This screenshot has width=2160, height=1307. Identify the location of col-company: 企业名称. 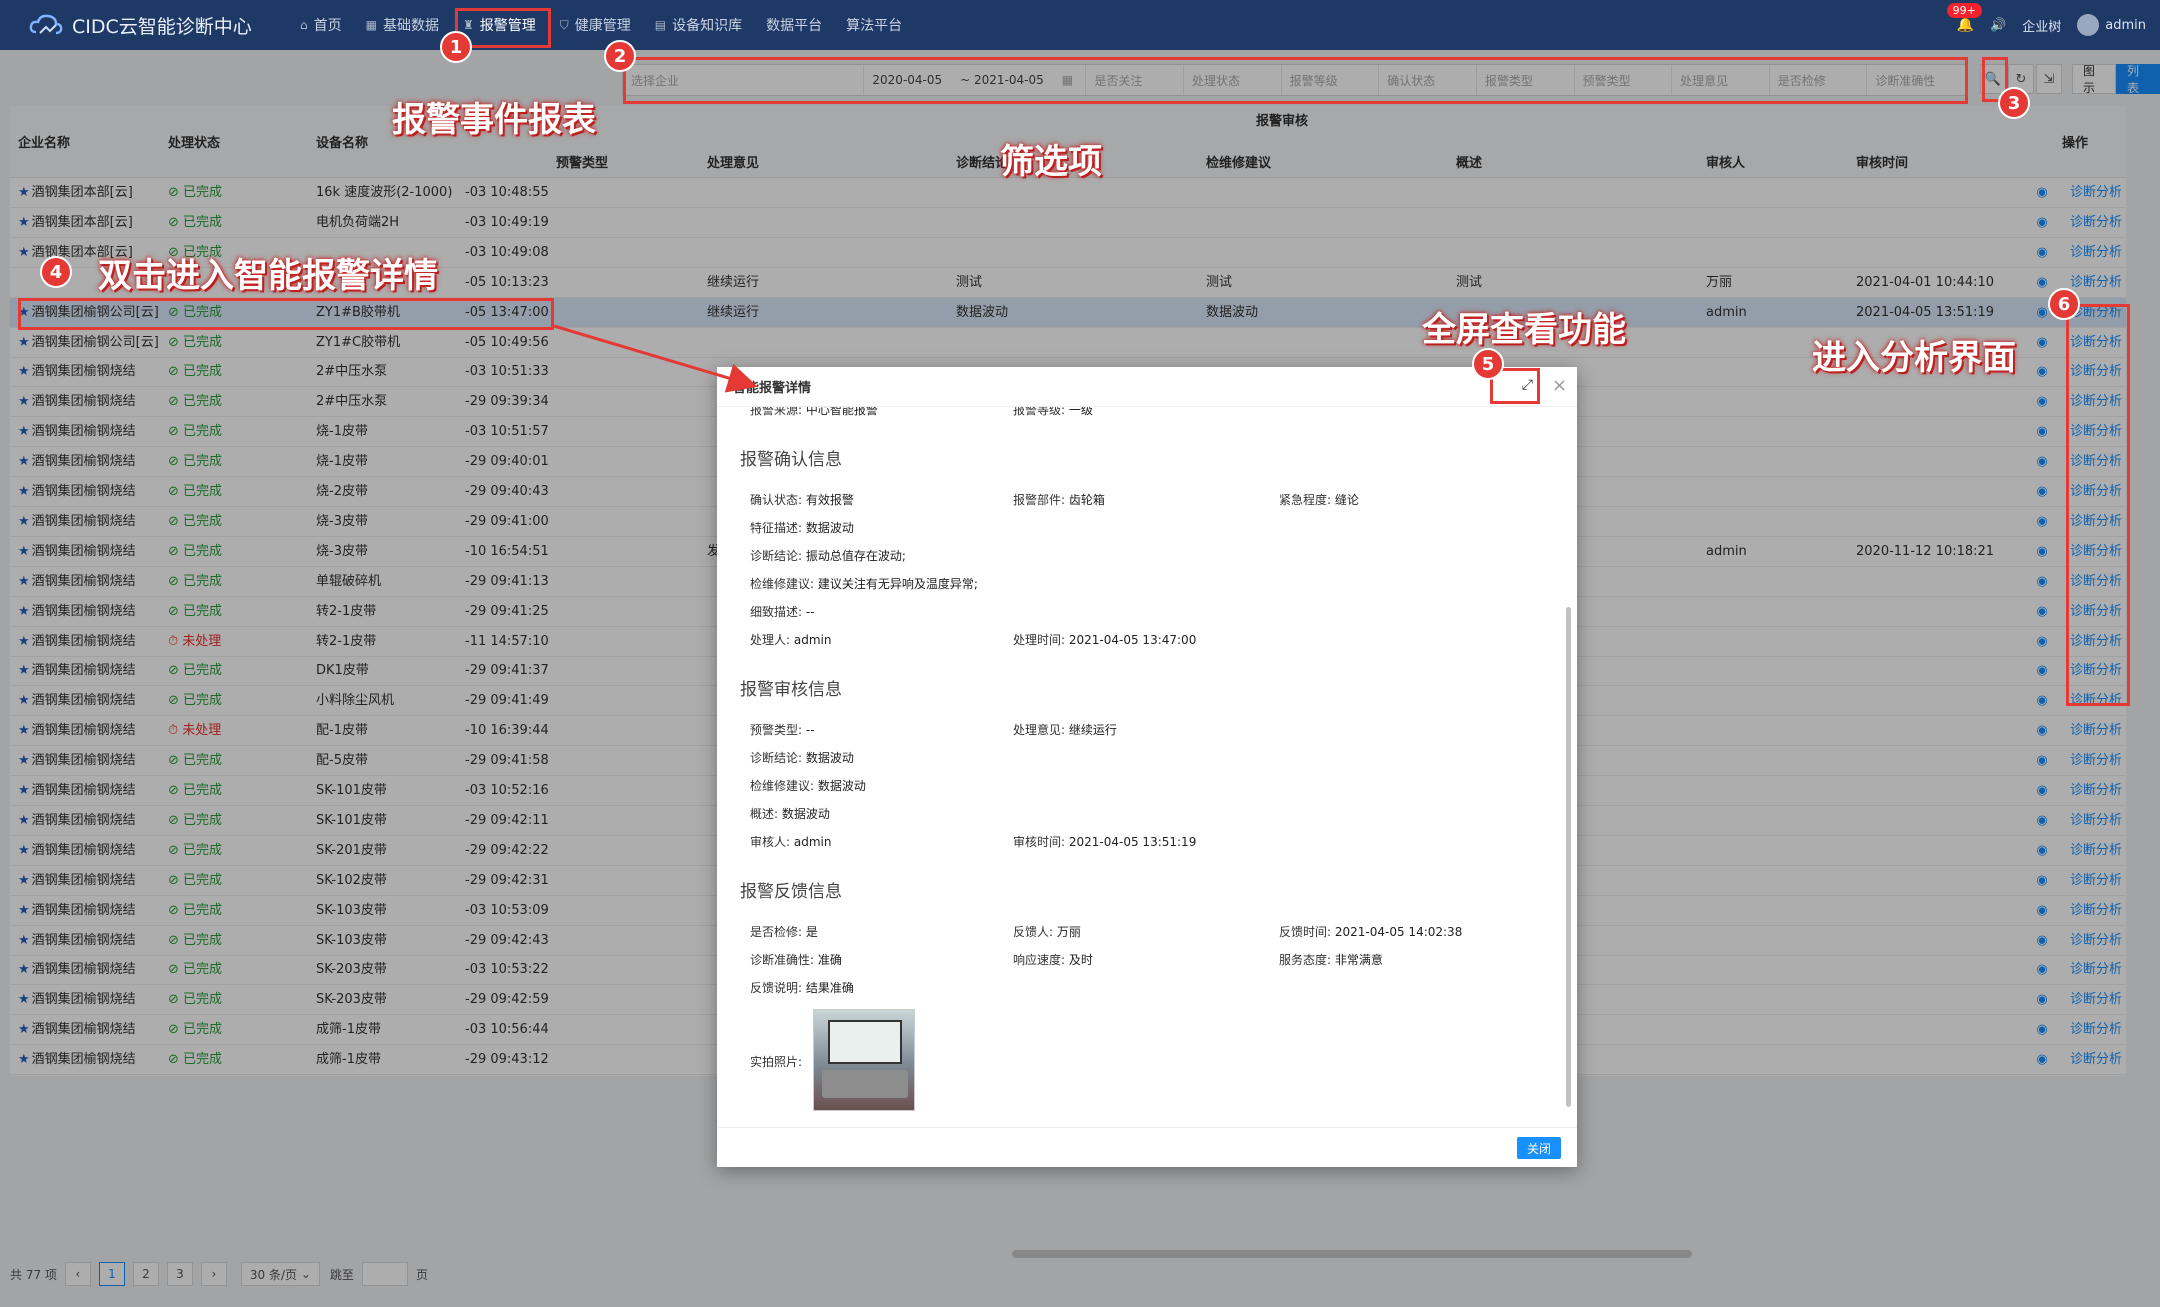
(44, 141).